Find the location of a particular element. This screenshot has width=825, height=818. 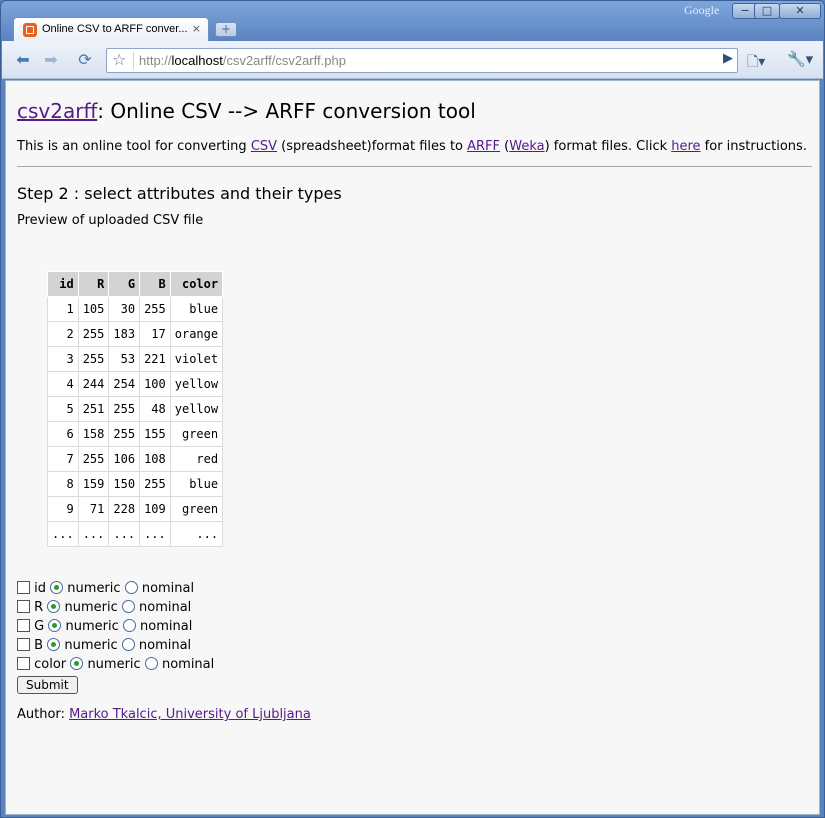

table-cell: 244 is located at coordinates (93, 384).